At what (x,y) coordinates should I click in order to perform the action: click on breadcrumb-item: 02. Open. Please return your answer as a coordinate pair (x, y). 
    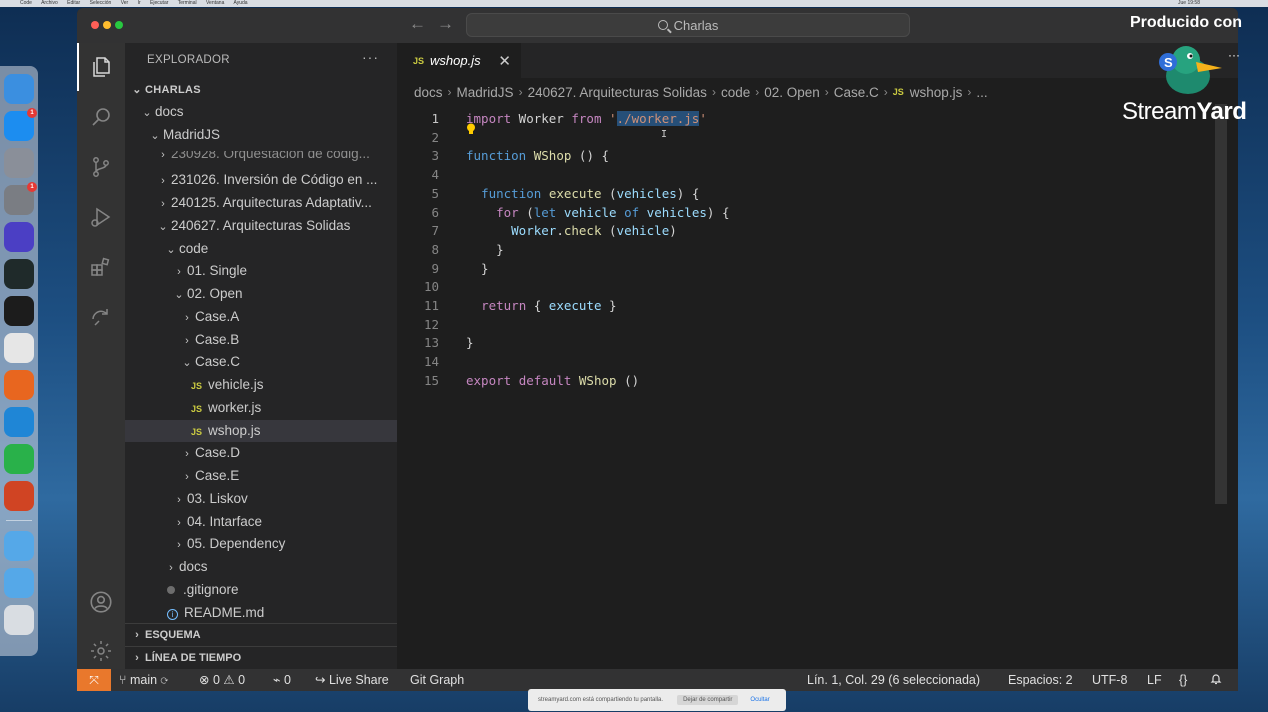
    Looking at the image, I should click on (792, 92).